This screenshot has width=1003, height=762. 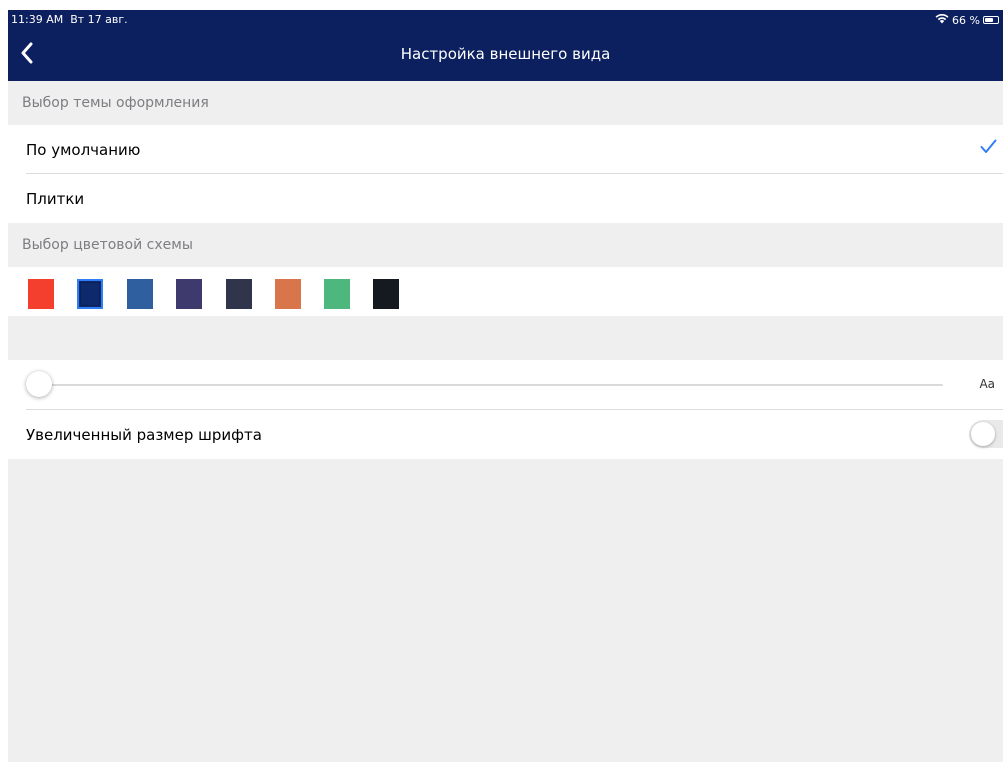 I want to click on large-font-row: Увеличенный размер шрифта, so click(x=505, y=434).